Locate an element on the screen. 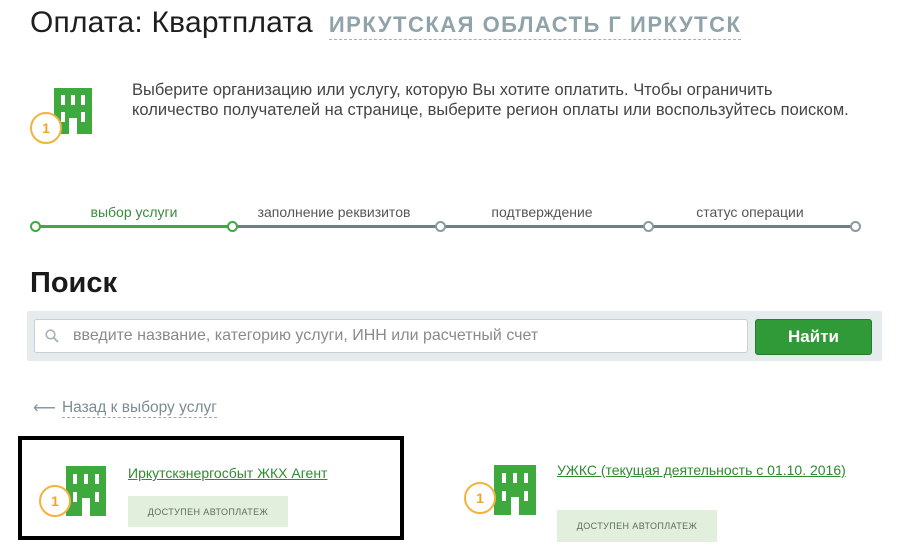 The height and width of the screenshot is (550, 918). search-panel: Найти is located at coordinates (454, 336).